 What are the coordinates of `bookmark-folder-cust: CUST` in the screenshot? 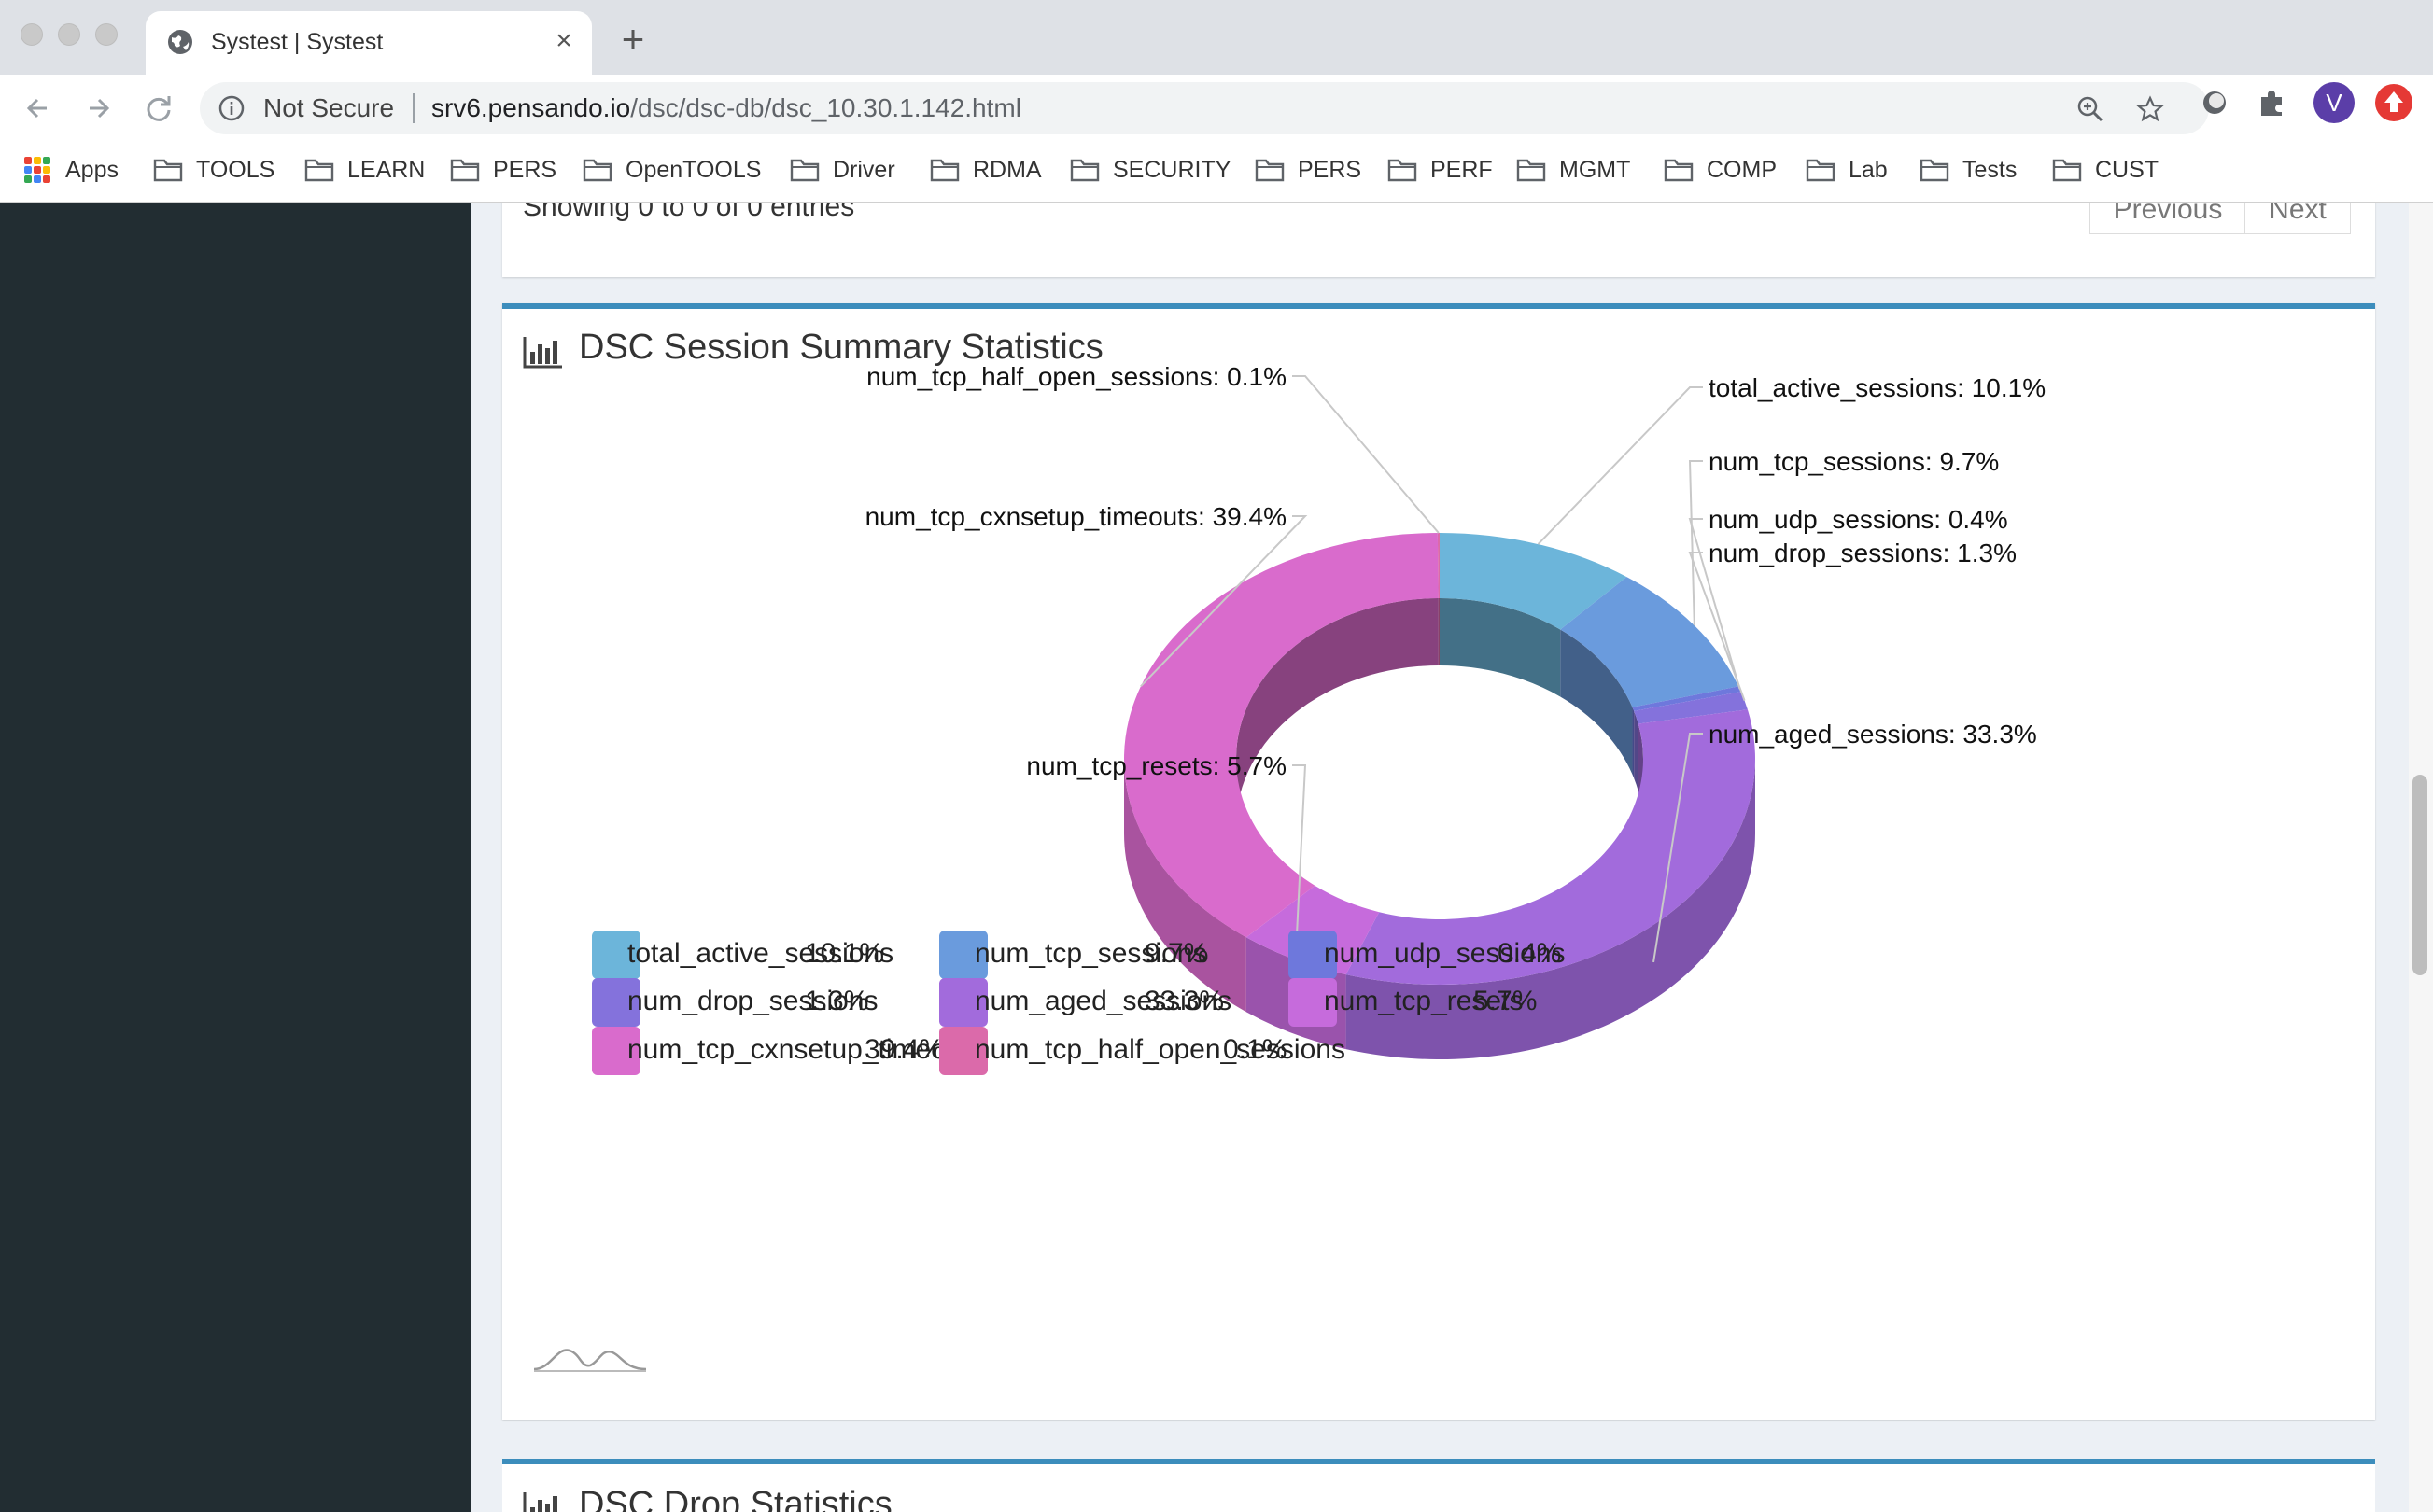 It's located at (2105, 170).